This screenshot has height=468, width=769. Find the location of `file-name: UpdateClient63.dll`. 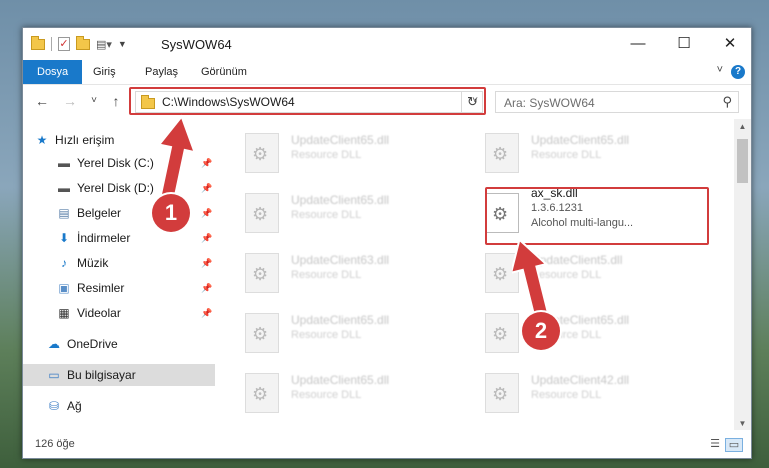

file-name: UpdateClient63.dll is located at coordinates (340, 260).